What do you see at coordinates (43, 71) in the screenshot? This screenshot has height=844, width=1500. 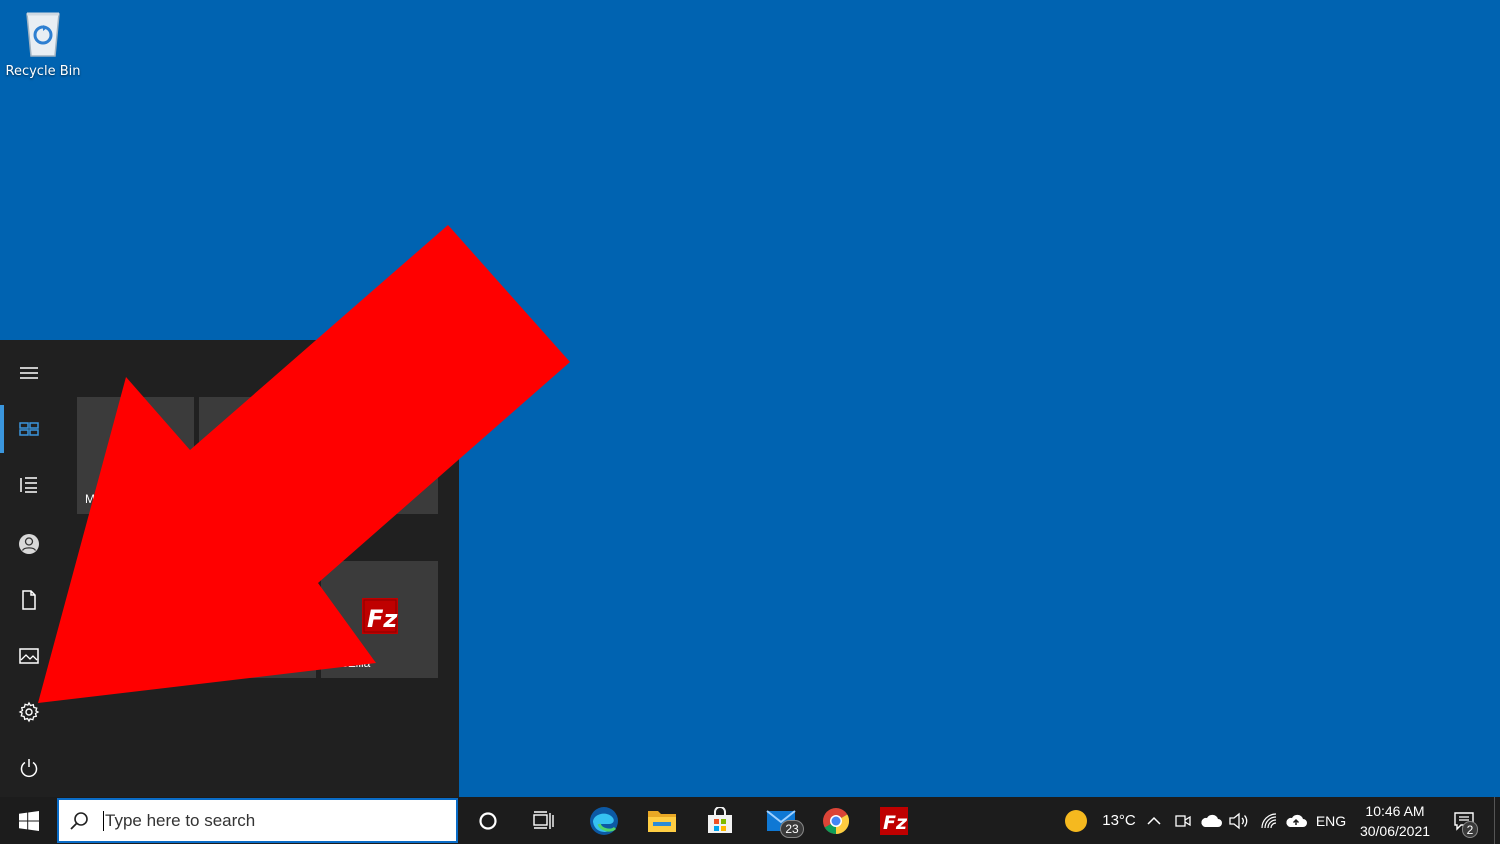 I see `recycle-bin-label: Recycle Bin` at bounding box center [43, 71].